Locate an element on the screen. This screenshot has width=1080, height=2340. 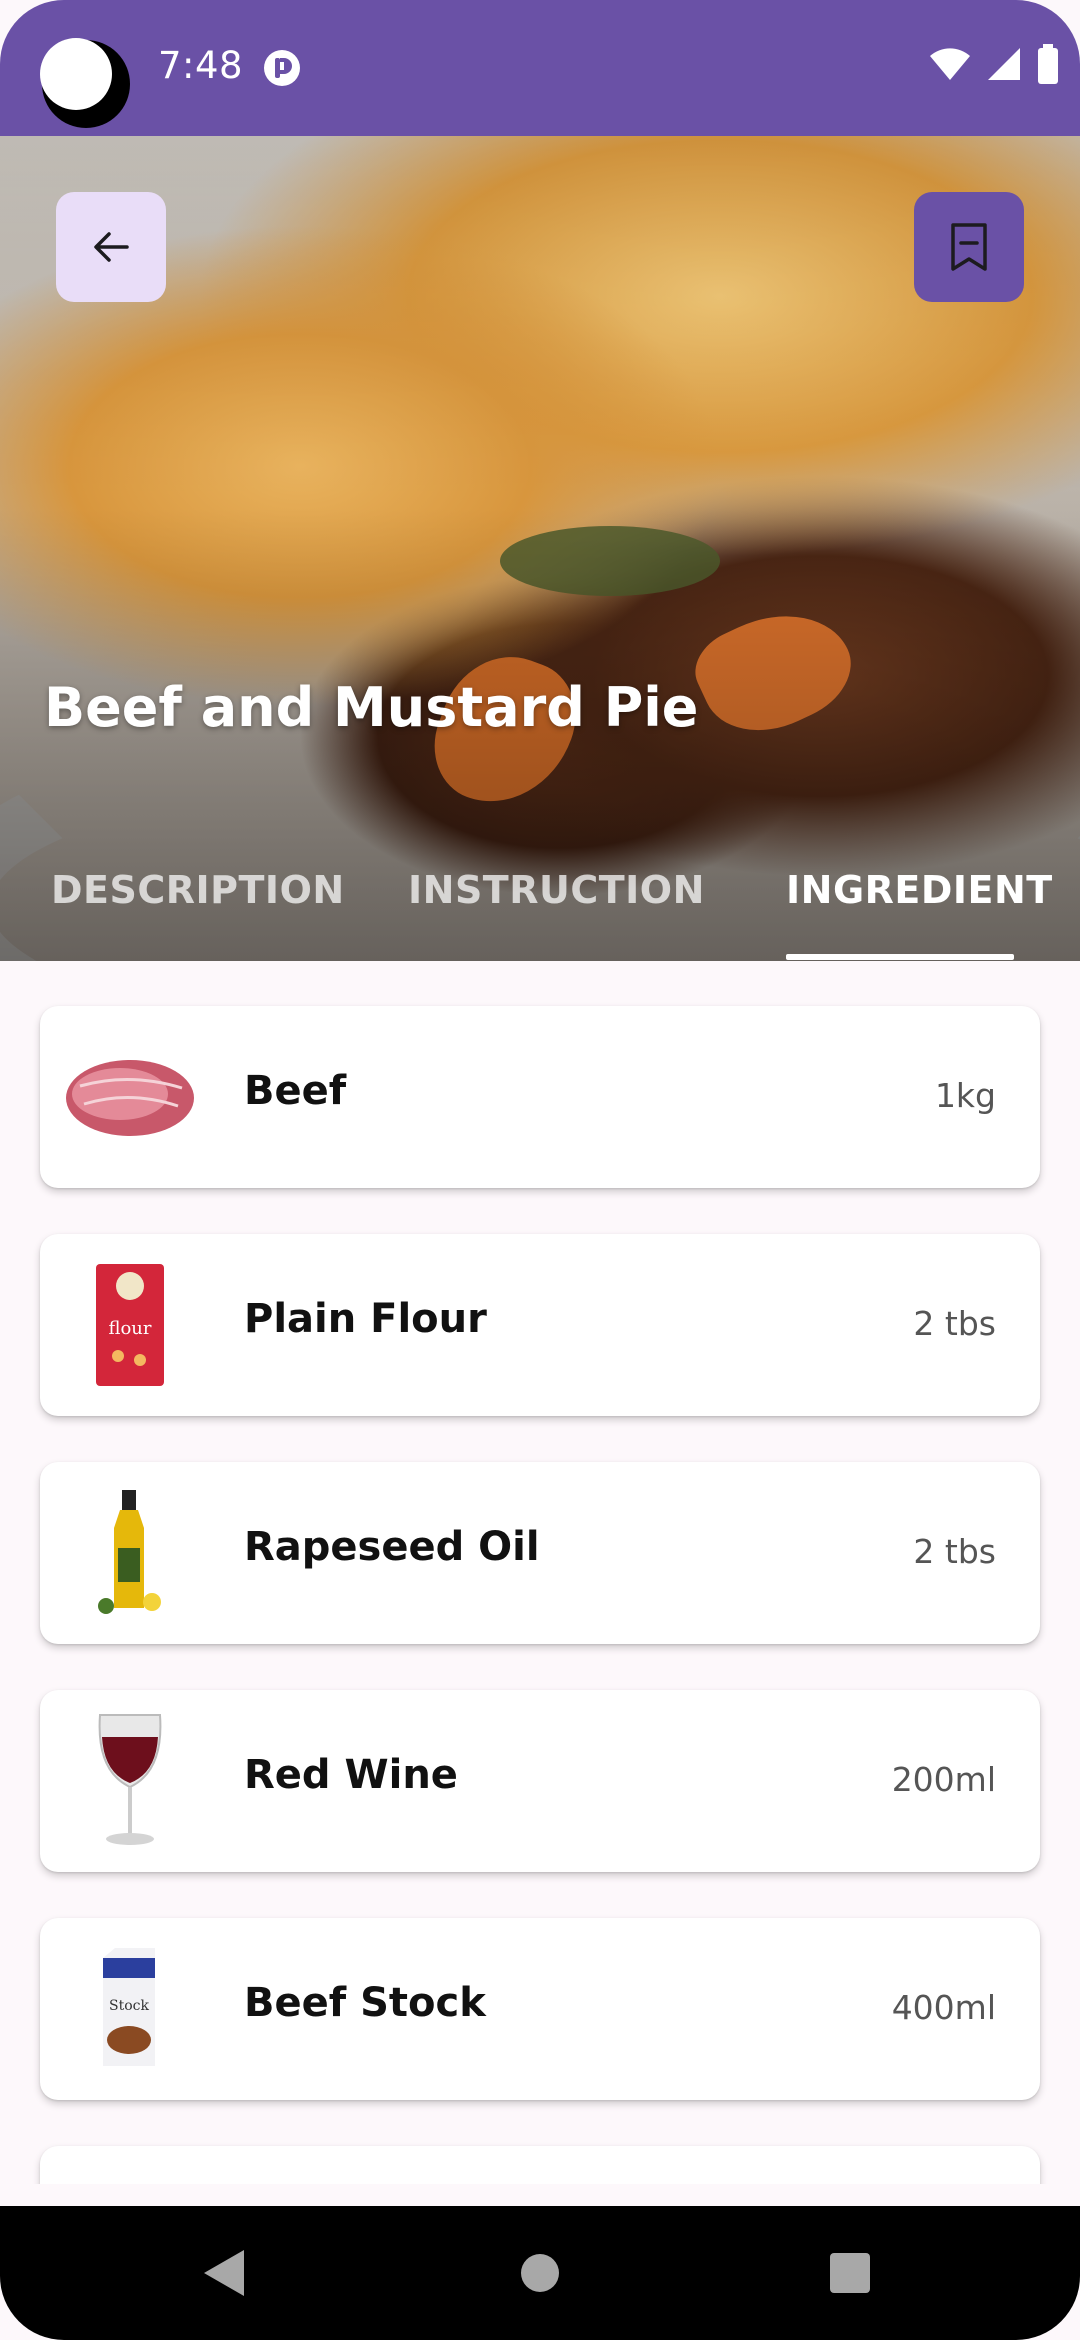
bookmark-button is located at coordinates (969, 247).